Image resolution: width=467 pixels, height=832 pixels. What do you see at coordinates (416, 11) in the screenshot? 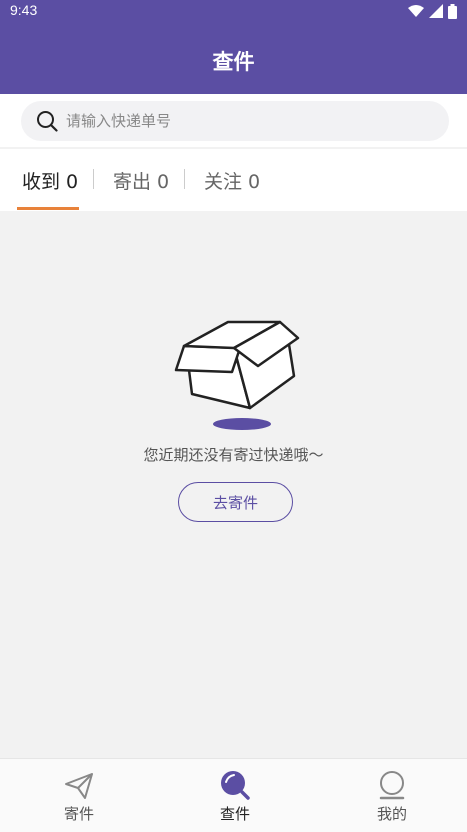
I see `wifi-icon` at bounding box center [416, 11].